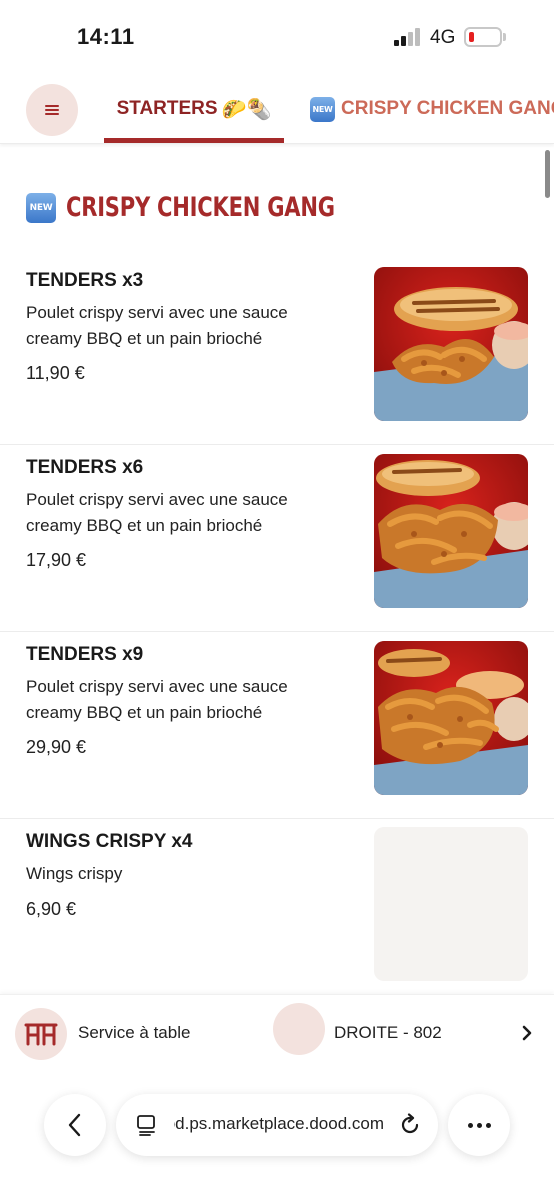 This screenshot has height=1200, width=554. Describe the element at coordinates (56, 560) in the screenshot. I see `item-price: 17,90 €` at that location.